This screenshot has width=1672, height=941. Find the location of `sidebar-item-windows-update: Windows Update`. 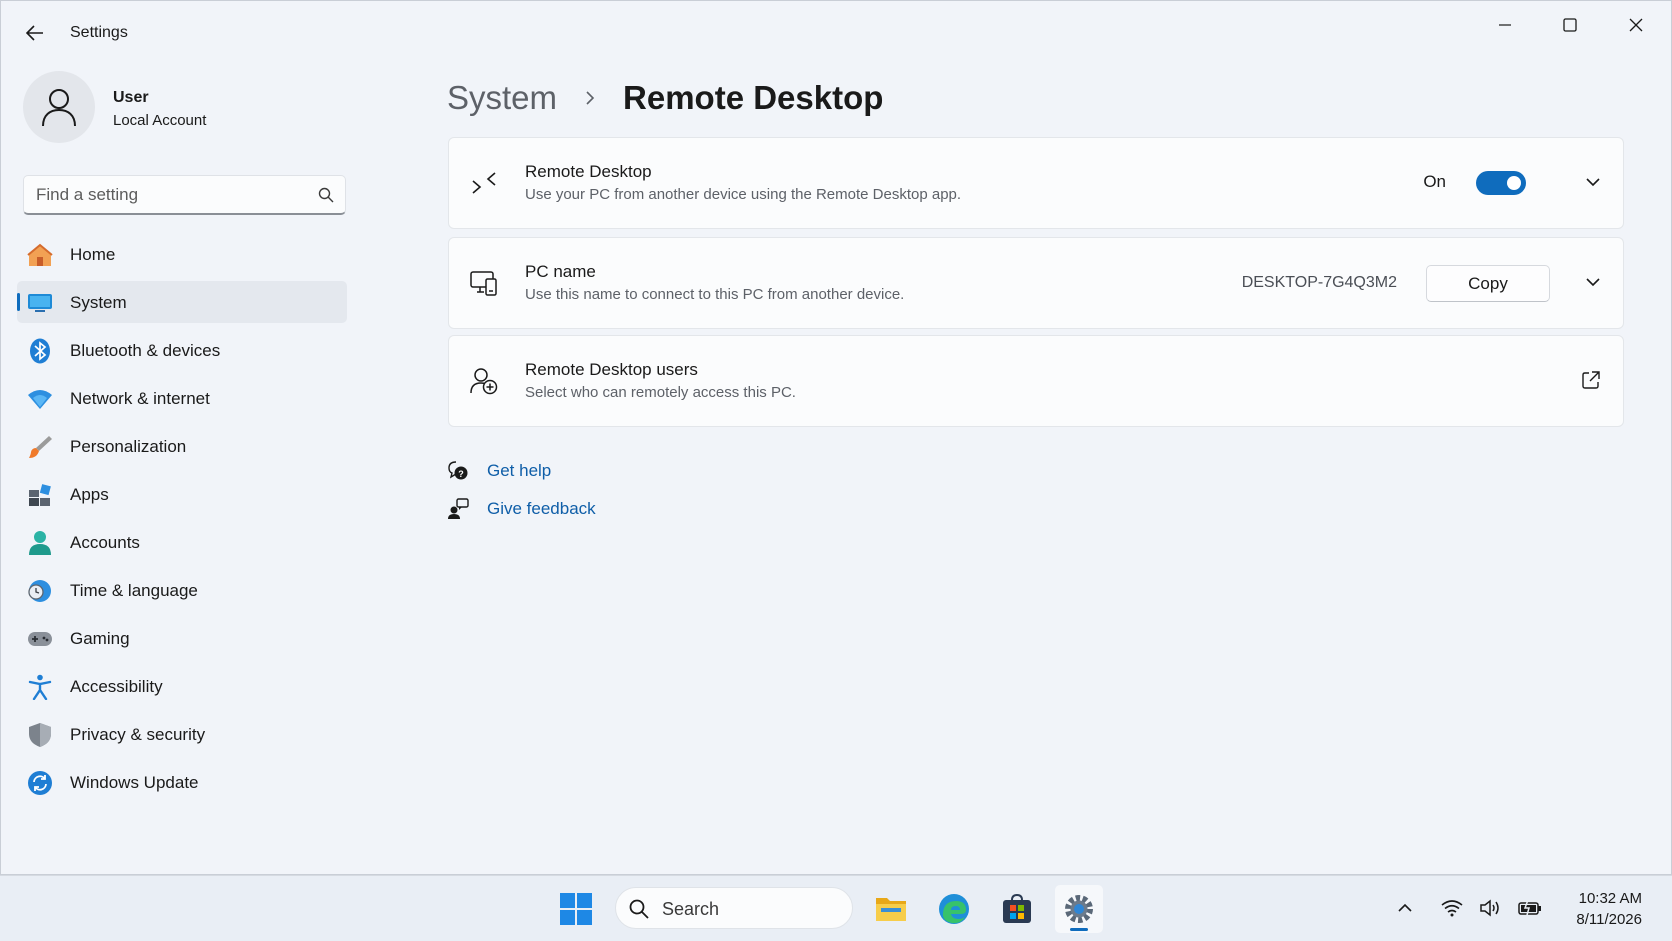

sidebar-item-windows-update: Windows Update is located at coordinates (182, 782).